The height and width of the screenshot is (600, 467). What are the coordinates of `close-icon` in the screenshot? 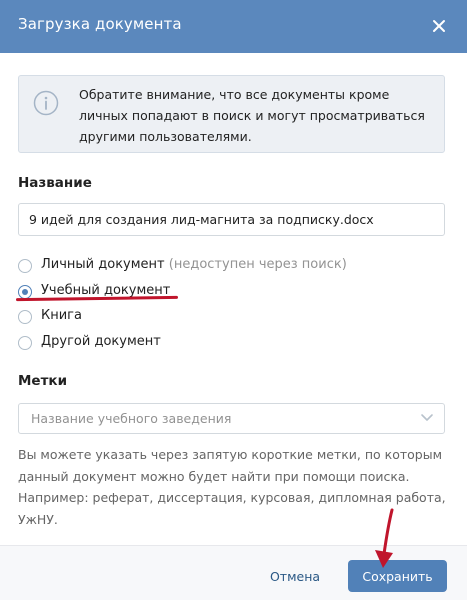 It's located at (439, 26).